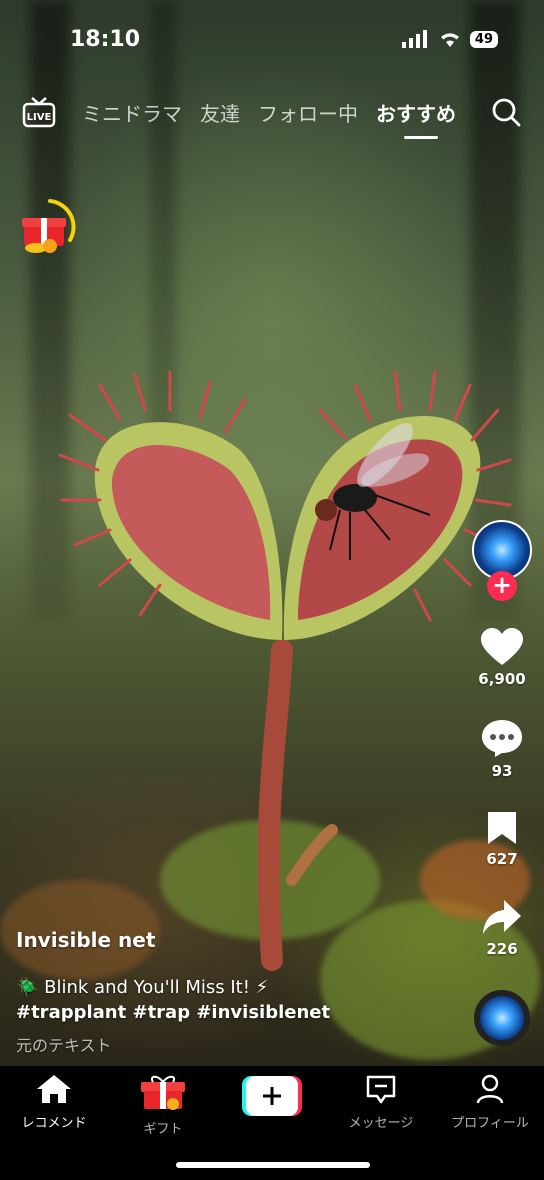 This screenshot has height=1180, width=544. What do you see at coordinates (502, 646) in the screenshot?
I see `heart-icon` at bounding box center [502, 646].